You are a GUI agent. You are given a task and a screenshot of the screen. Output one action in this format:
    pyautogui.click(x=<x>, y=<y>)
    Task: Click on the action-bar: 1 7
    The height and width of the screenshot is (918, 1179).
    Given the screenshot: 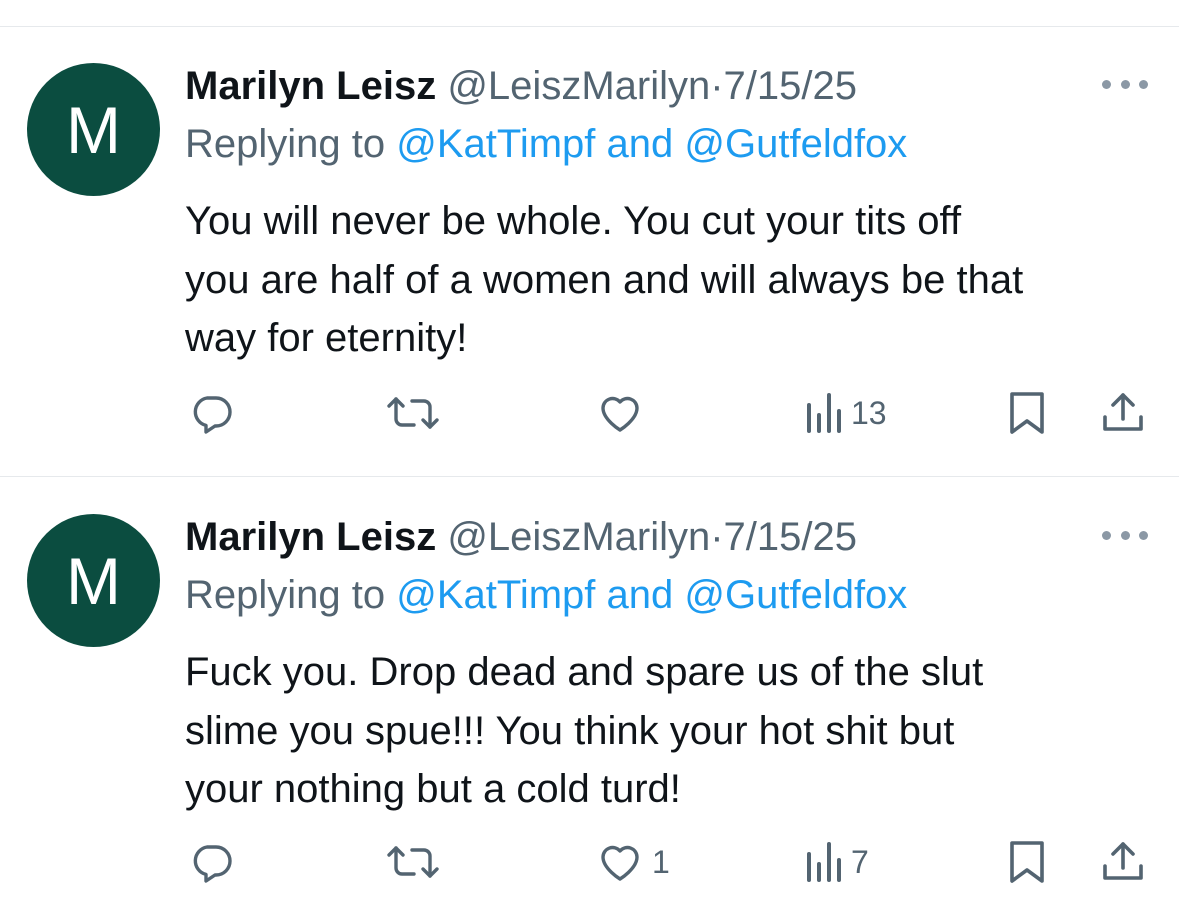 What is the action you would take?
    pyautogui.click(x=589, y=862)
    